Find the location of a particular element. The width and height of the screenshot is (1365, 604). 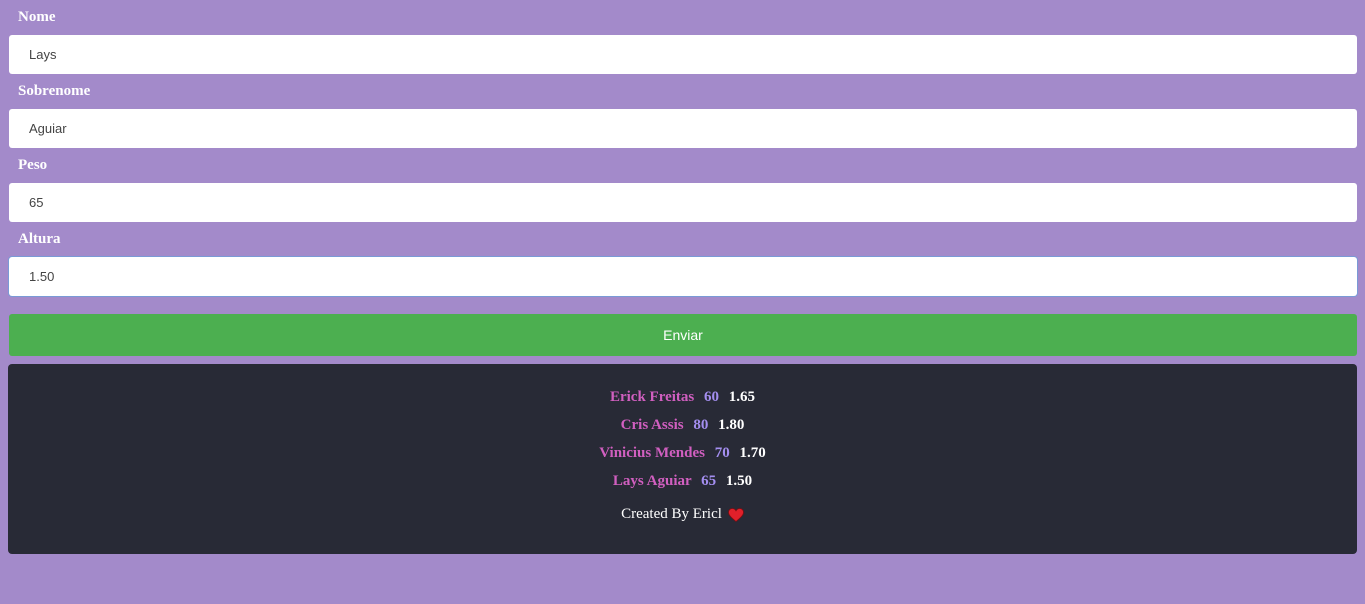

peso-label: Peso is located at coordinates (33, 165).